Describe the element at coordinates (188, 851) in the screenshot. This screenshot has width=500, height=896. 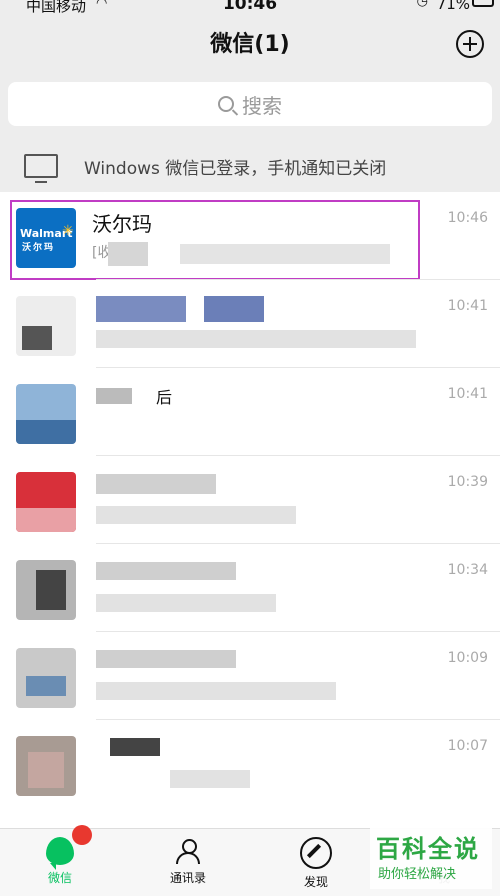
I see `contacts-icon` at that location.